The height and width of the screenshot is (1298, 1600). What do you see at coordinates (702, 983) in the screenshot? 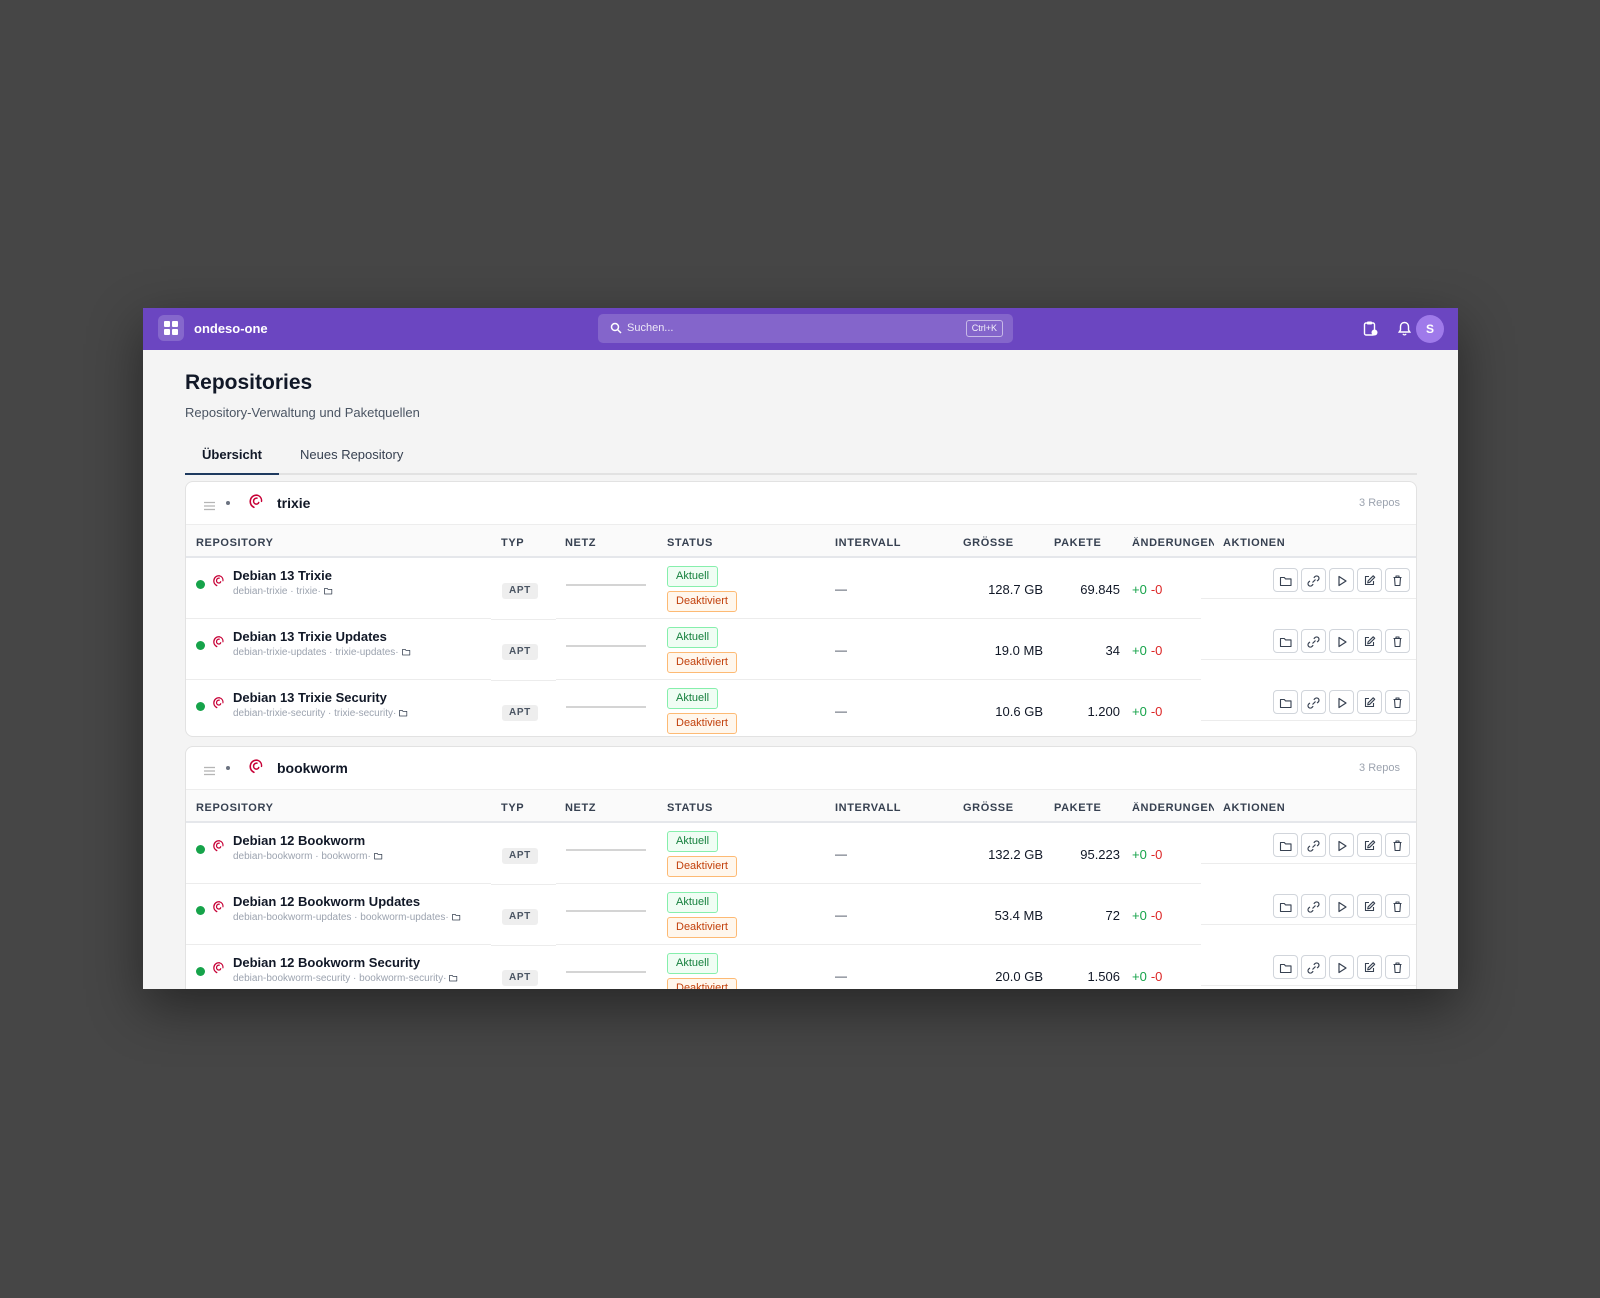
I see `status-badge-deaktiviert: Deaktiviert` at bounding box center [702, 983].